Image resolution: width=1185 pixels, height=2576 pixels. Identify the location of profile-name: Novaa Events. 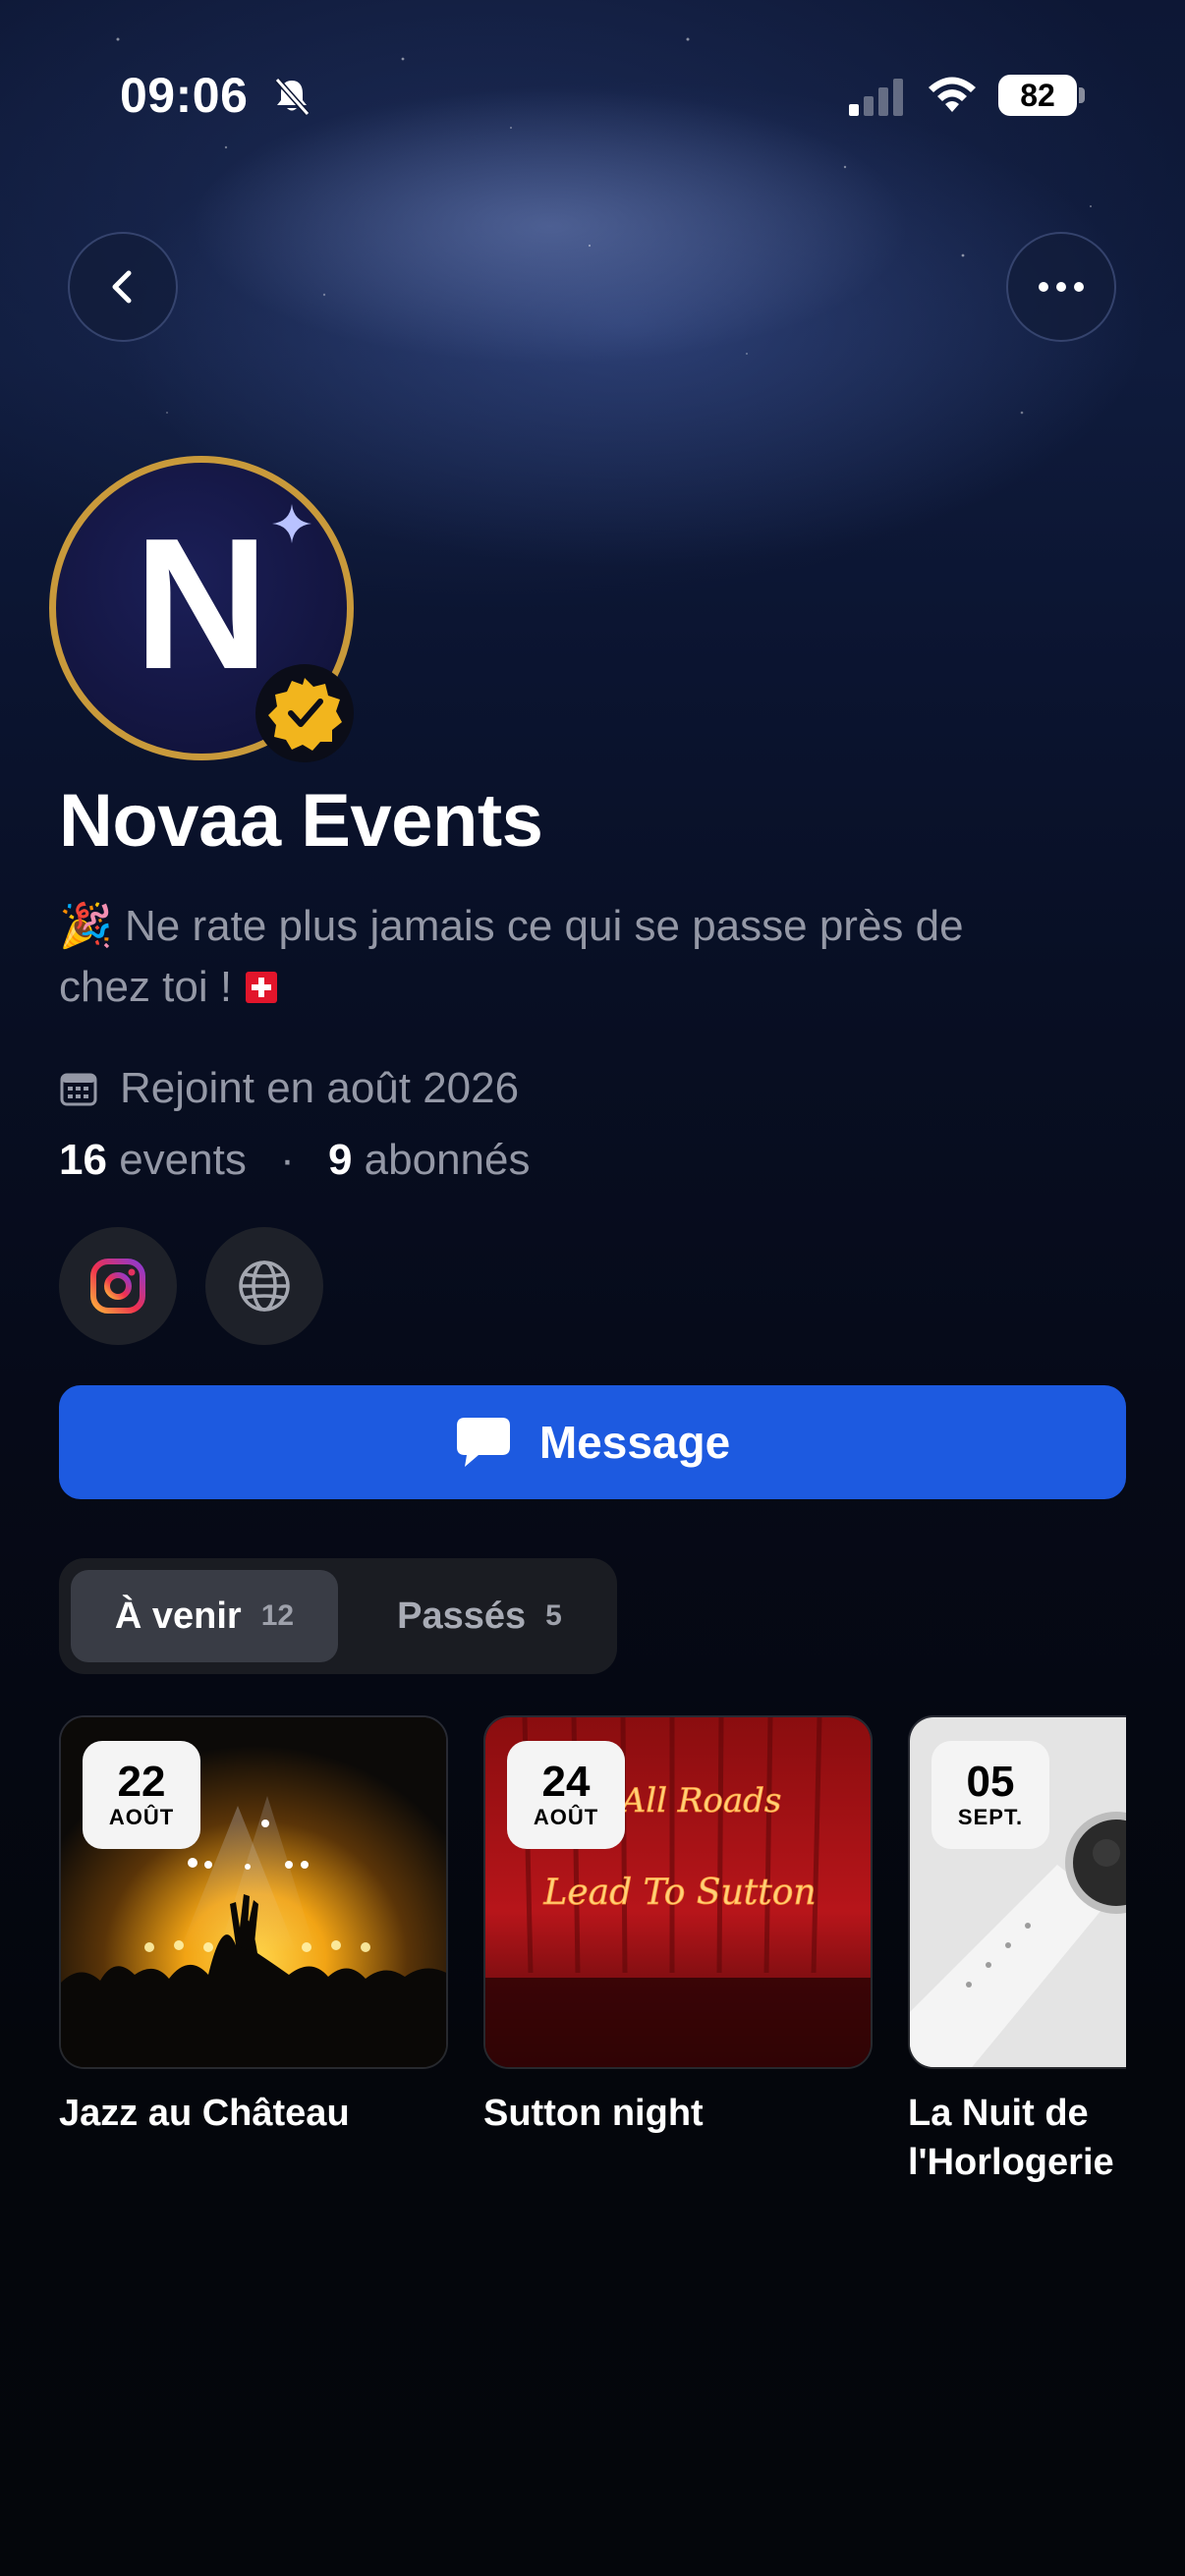
(301, 821).